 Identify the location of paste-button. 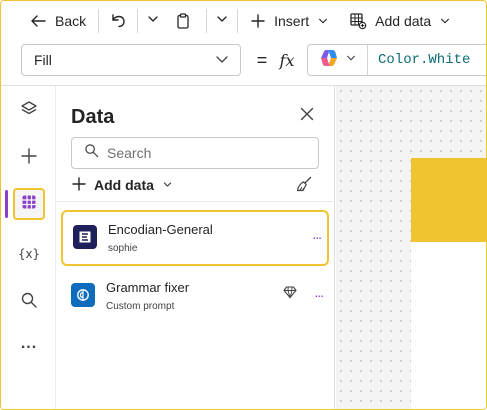
(183, 21).